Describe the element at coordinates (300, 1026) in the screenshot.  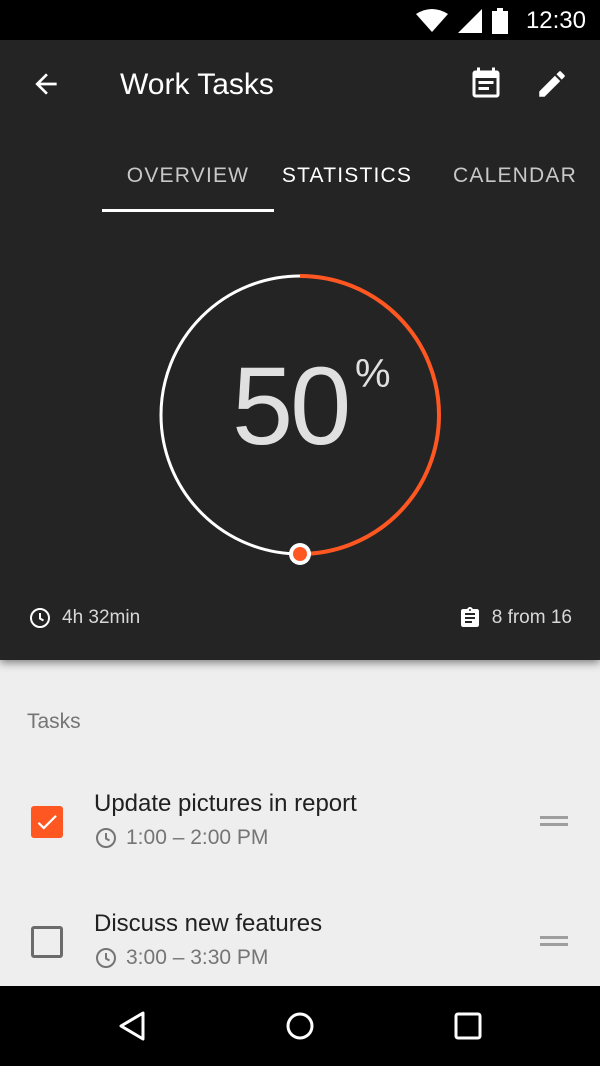
I see `circle-home-icon` at that location.